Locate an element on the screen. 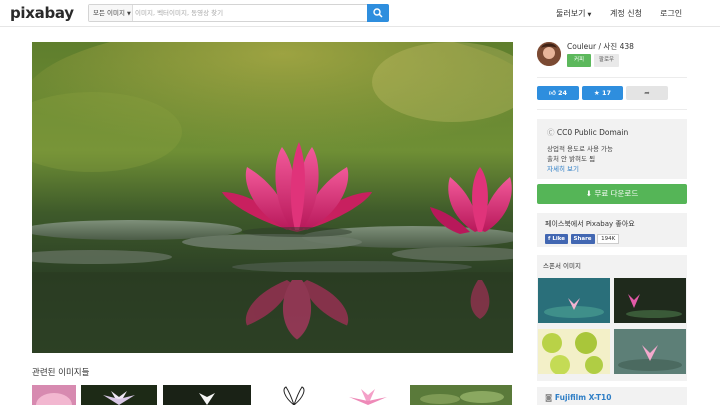 The width and height of the screenshot is (720, 405). avatar is located at coordinates (549, 54).